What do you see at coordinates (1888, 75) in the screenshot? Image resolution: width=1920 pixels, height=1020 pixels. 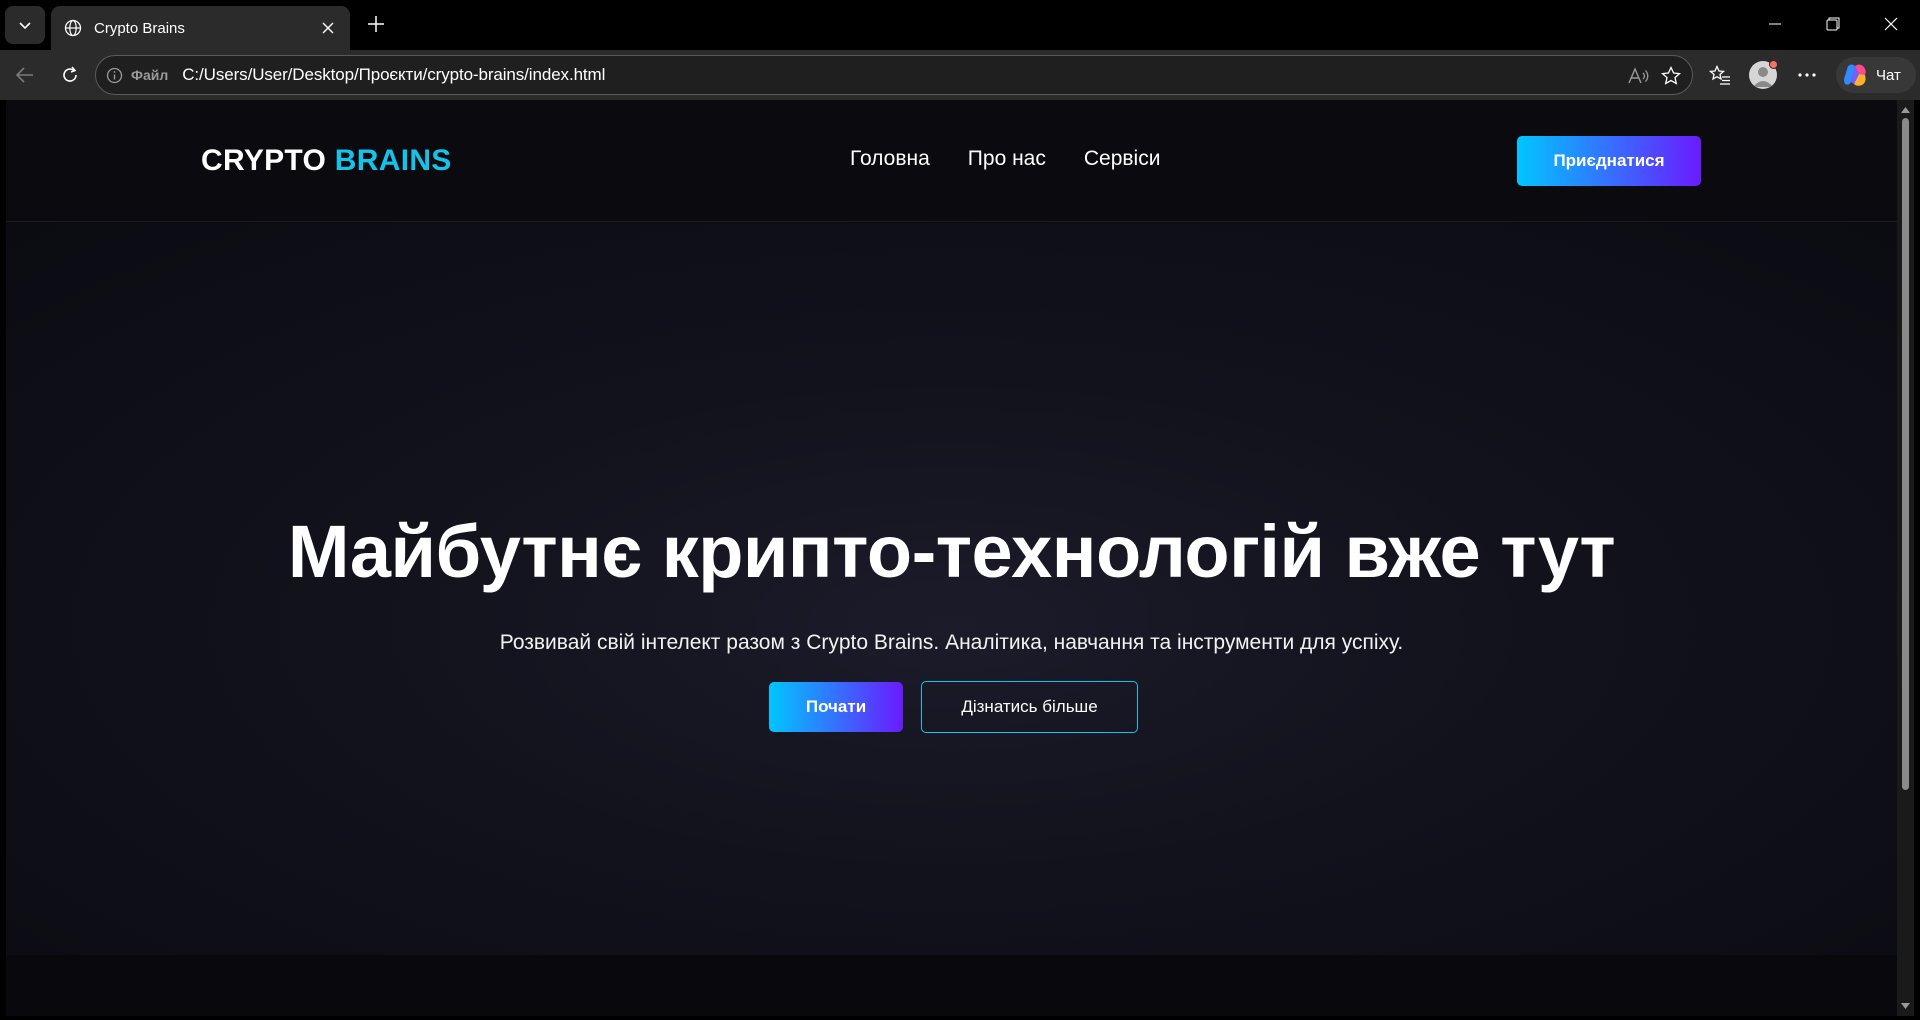 I see `chat-label: Чат` at bounding box center [1888, 75].